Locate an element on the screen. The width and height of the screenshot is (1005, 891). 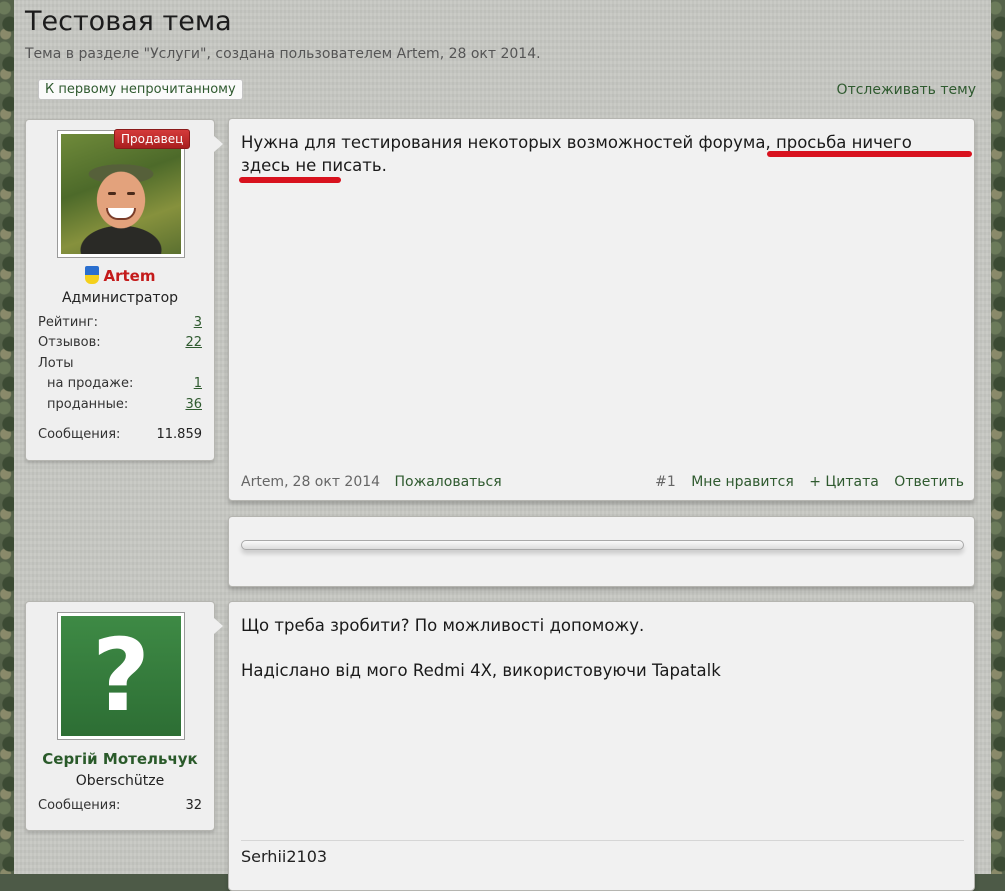
default-avatar-question-icon: ? is located at coordinates (121, 676).